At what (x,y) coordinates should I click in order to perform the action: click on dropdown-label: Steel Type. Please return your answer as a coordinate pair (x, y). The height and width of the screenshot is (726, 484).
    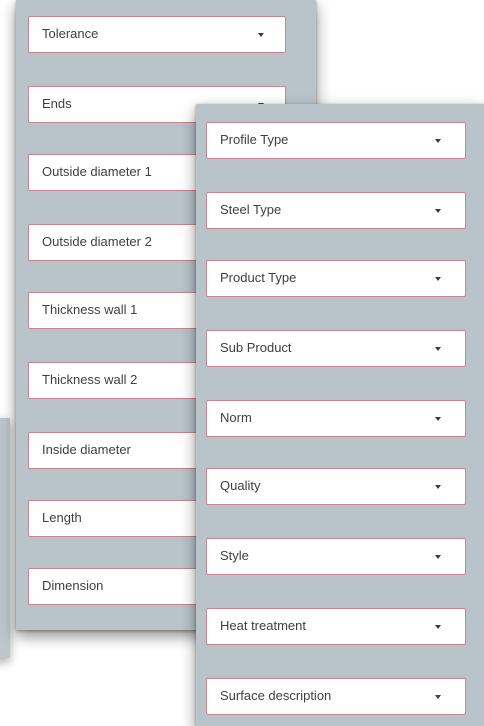
    Looking at the image, I should click on (251, 209).